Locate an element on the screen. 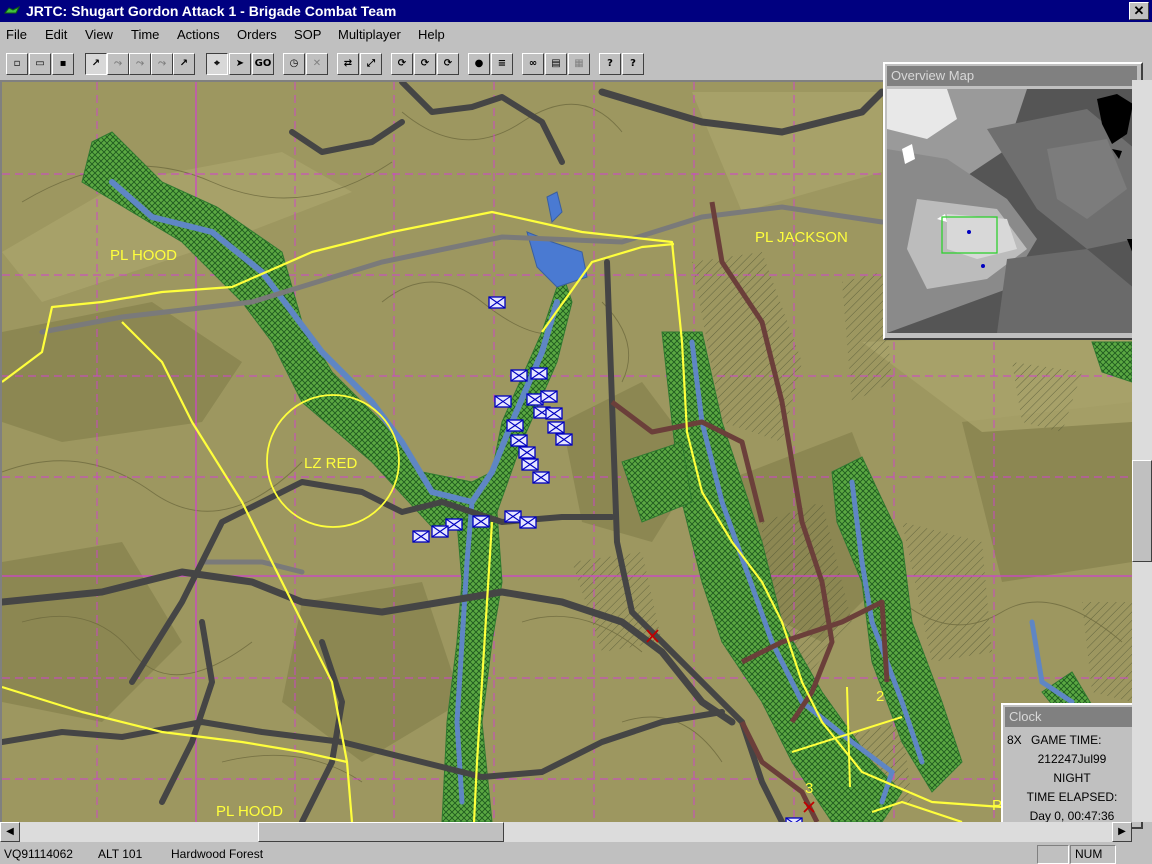 The image size is (1152, 864). menu-time: Time is located at coordinates (145, 34).